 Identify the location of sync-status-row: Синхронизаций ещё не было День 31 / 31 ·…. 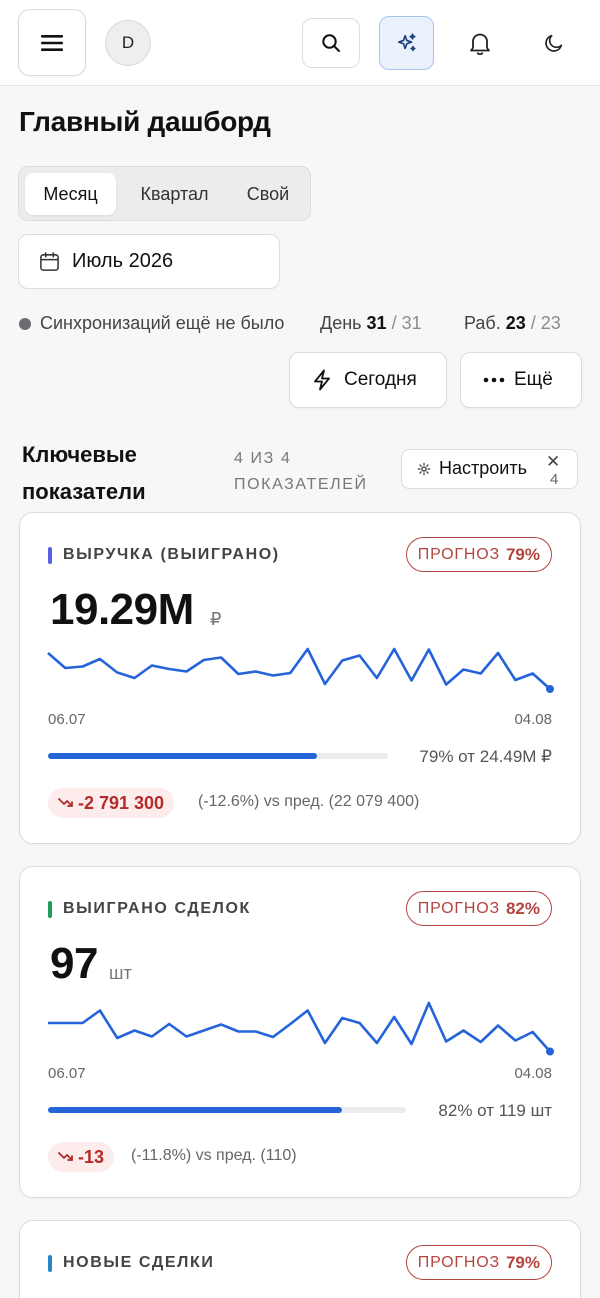
(303, 323).